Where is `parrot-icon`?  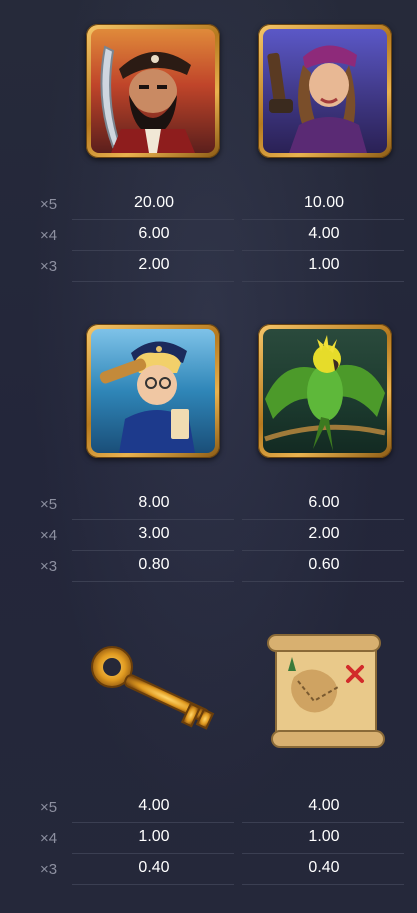
parrot-icon is located at coordinates (325, 393).